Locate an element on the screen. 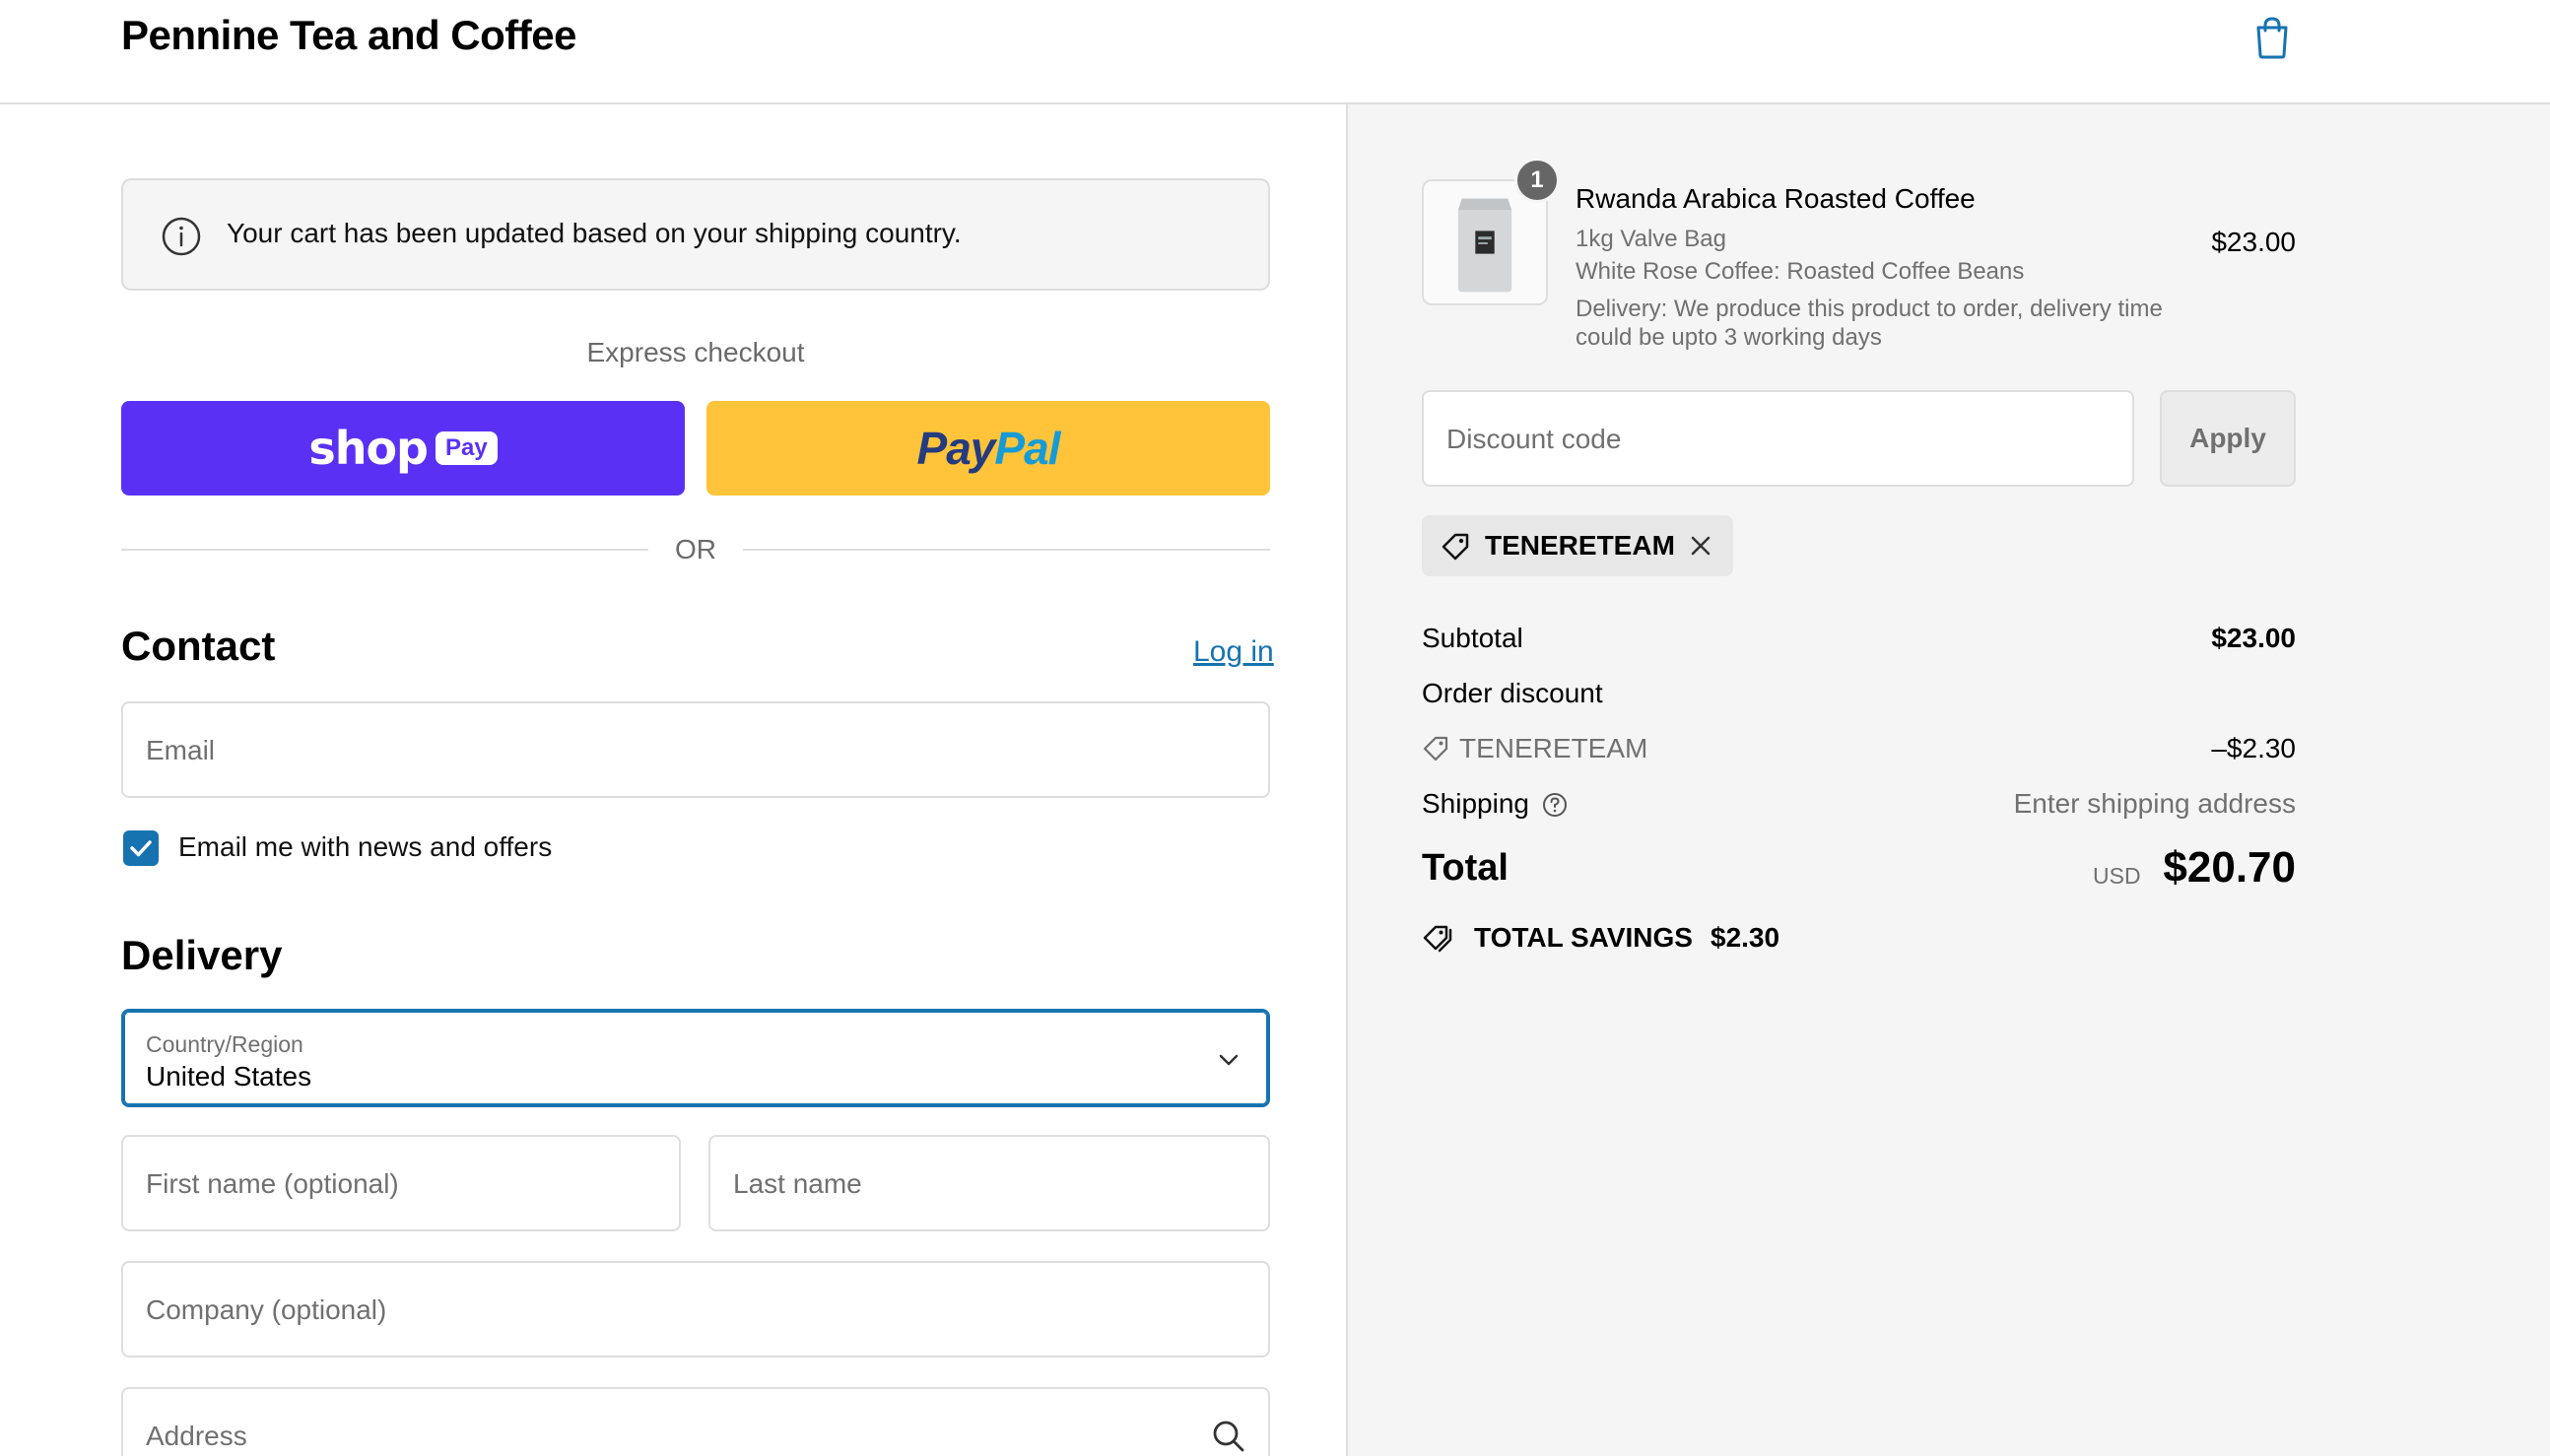 Image resolution: width=2550 pixels, height=1456 pixels. address-field: Address is located at coordinates (695, 1421).